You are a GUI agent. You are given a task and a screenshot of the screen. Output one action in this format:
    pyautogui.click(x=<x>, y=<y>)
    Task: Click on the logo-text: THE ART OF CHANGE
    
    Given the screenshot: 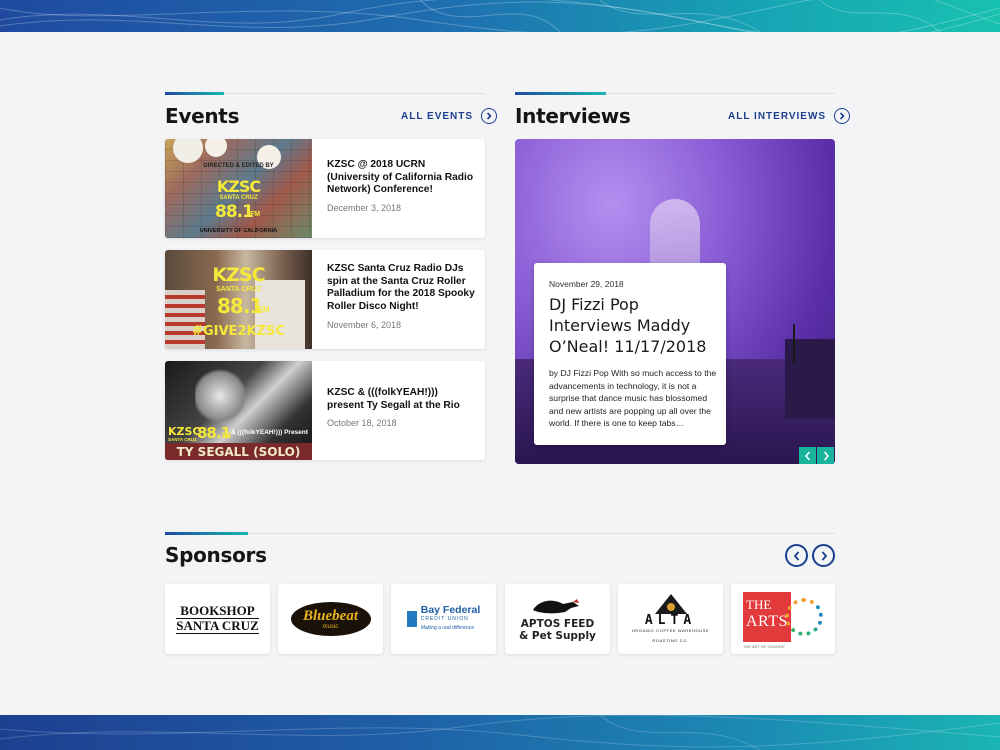 What is the action you would take?
    pyautogui.click(x=764, y=646)
    